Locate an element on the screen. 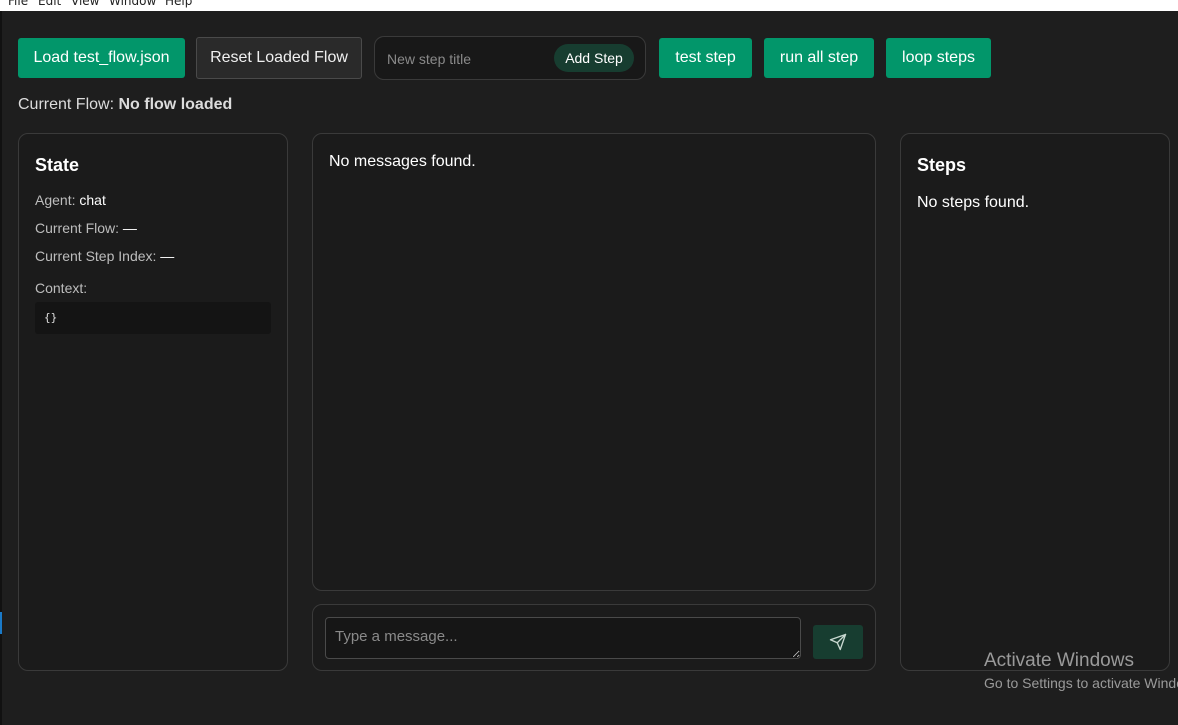 Image resolution: width=1178 pixels, height=725 pixels. step-index-value: — is located at coordinates (167, 256).